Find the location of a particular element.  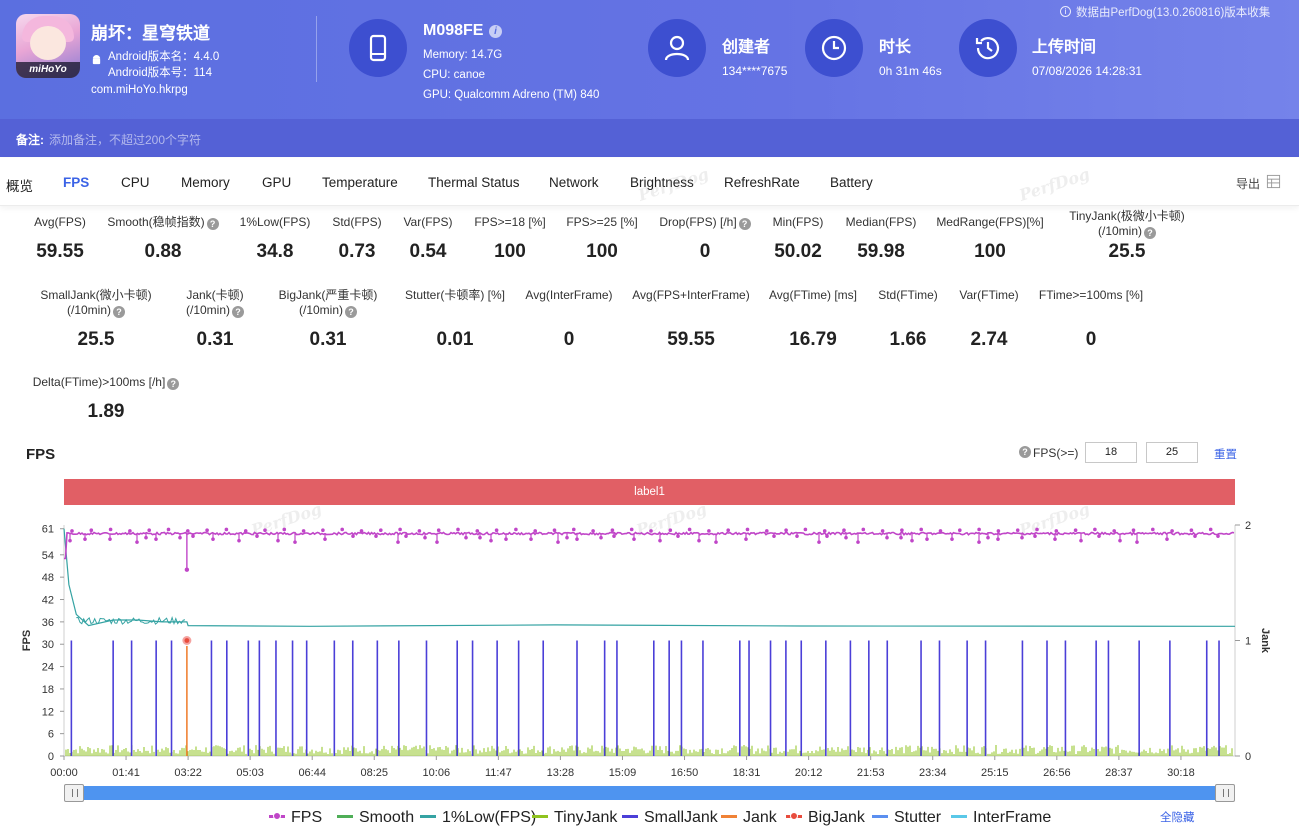

tab-refreshrate: RefreshRate is located at coordinates (762, 182).